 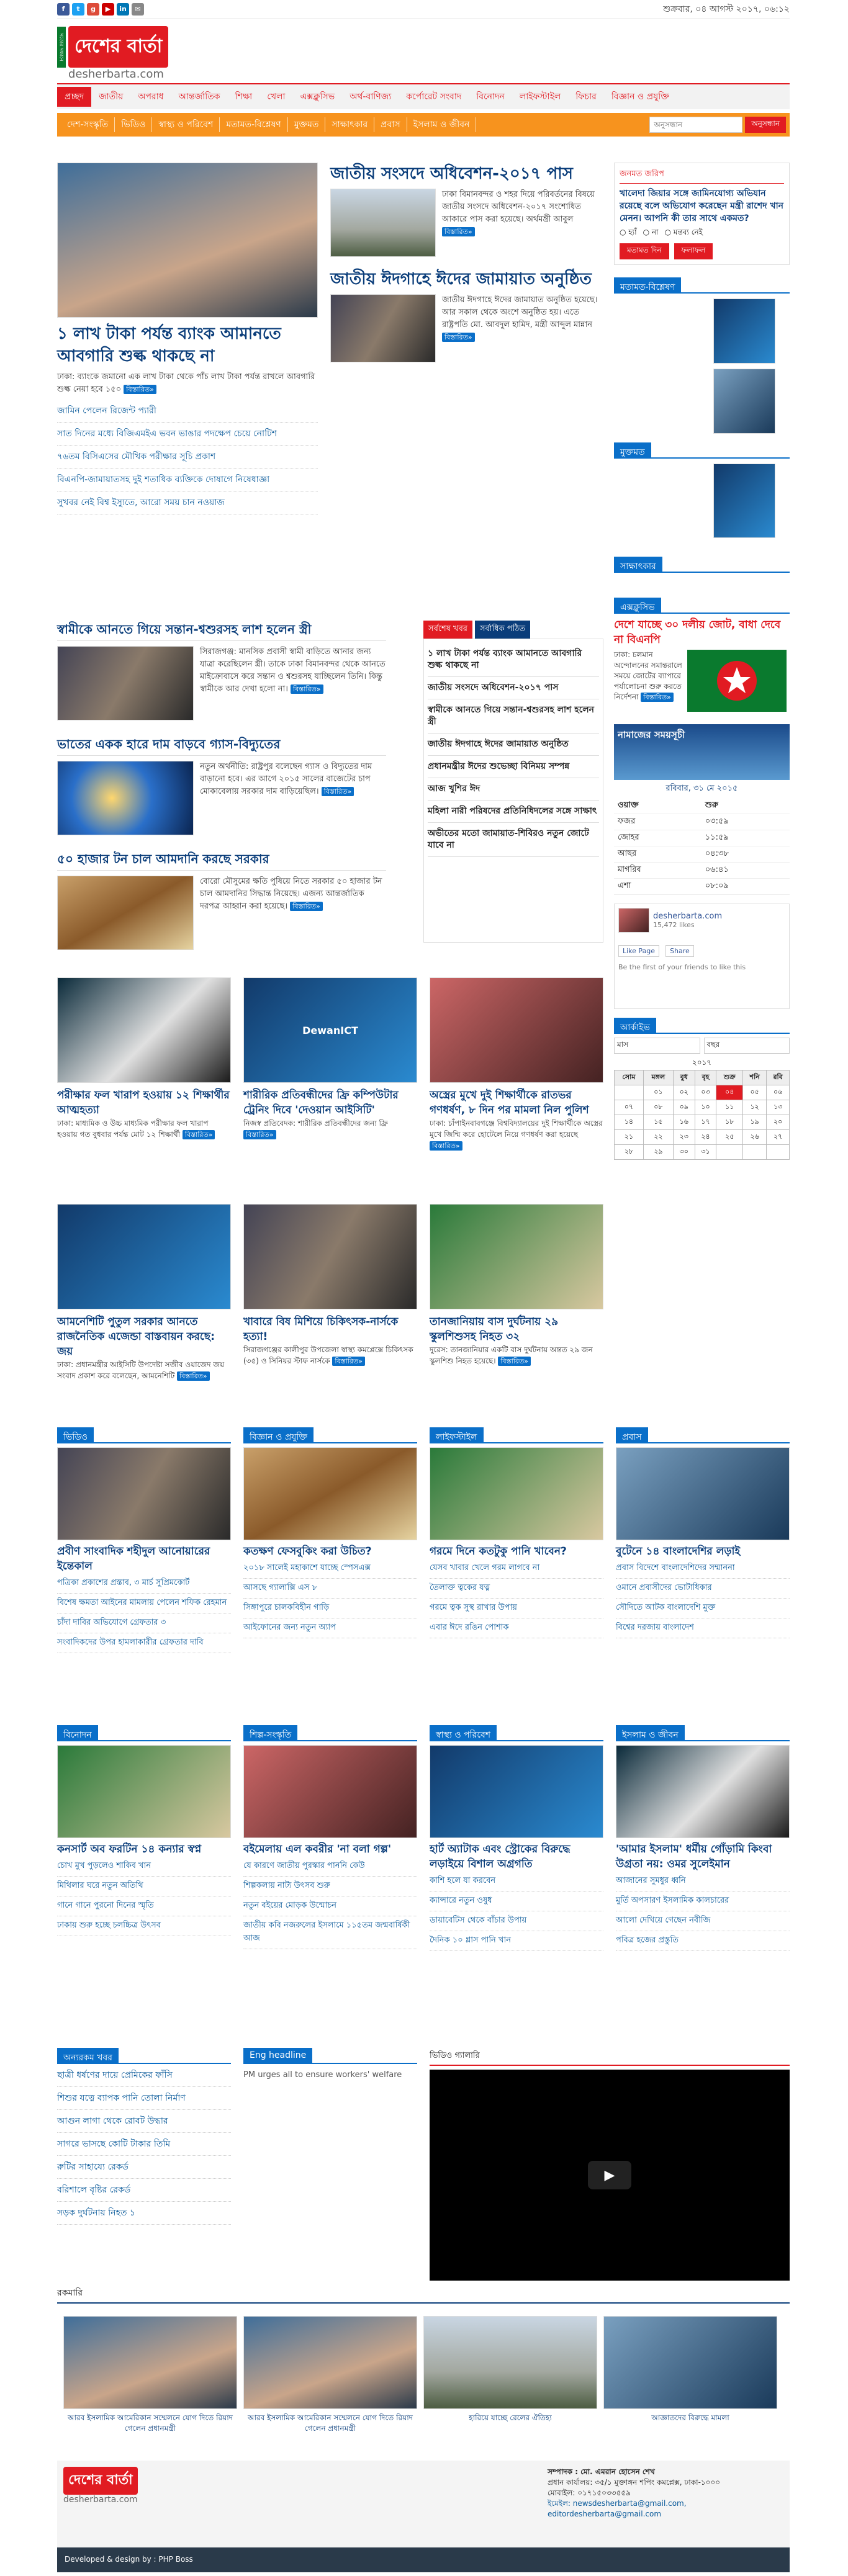 What do you see at coordinates (683, 1122) in the screenshot?
I see `calendar-day: ১৬` at bounding box center [683, 1122].